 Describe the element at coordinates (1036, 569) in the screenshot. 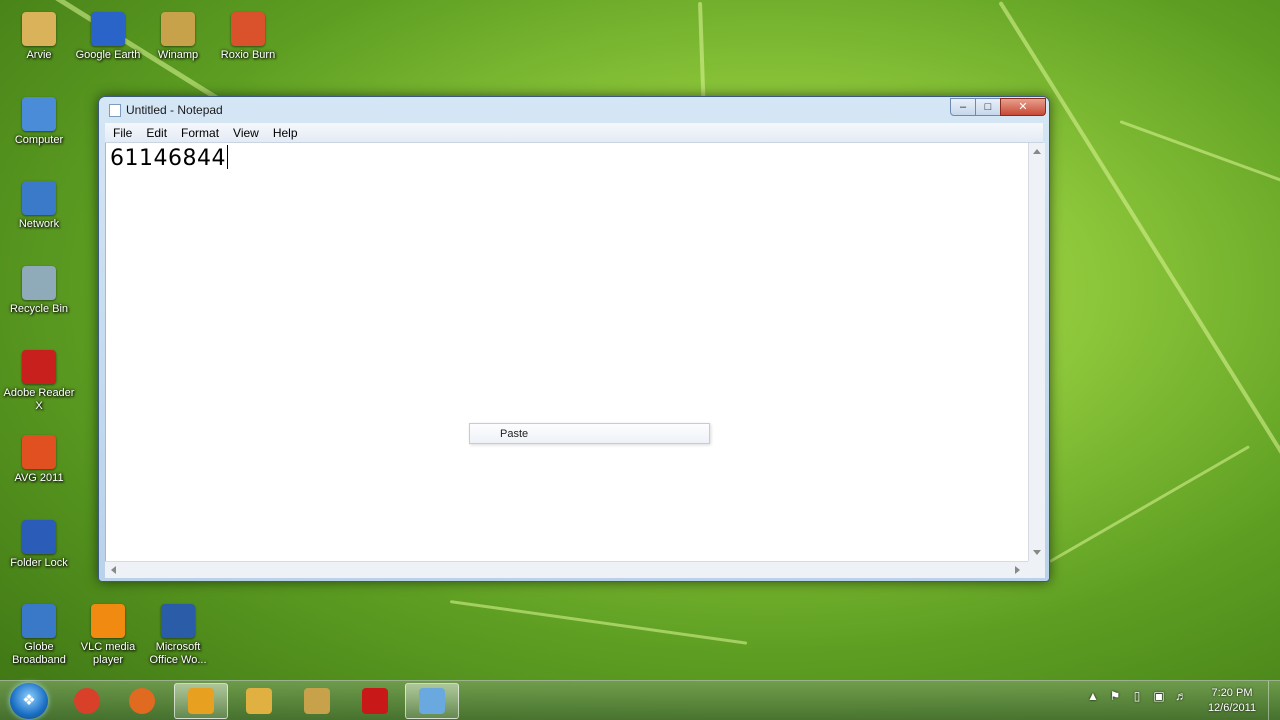

I see `resize-grip` at that location.